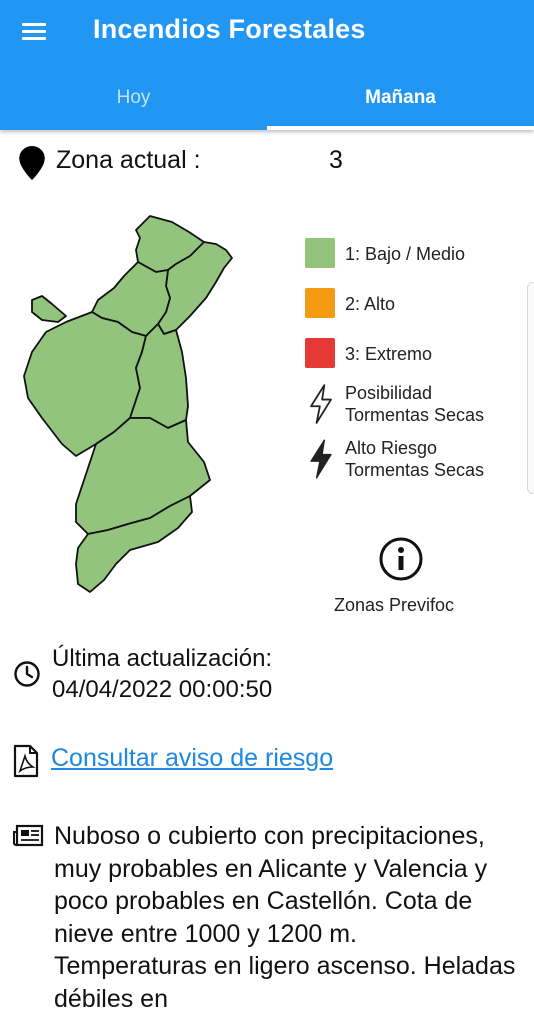 The height and width of the screenshot is (1015, 534). What do you see at coordinates (400, 97) in the screenshot?
I see `tab-manana: Mañana` at bounding box center [400, 97].